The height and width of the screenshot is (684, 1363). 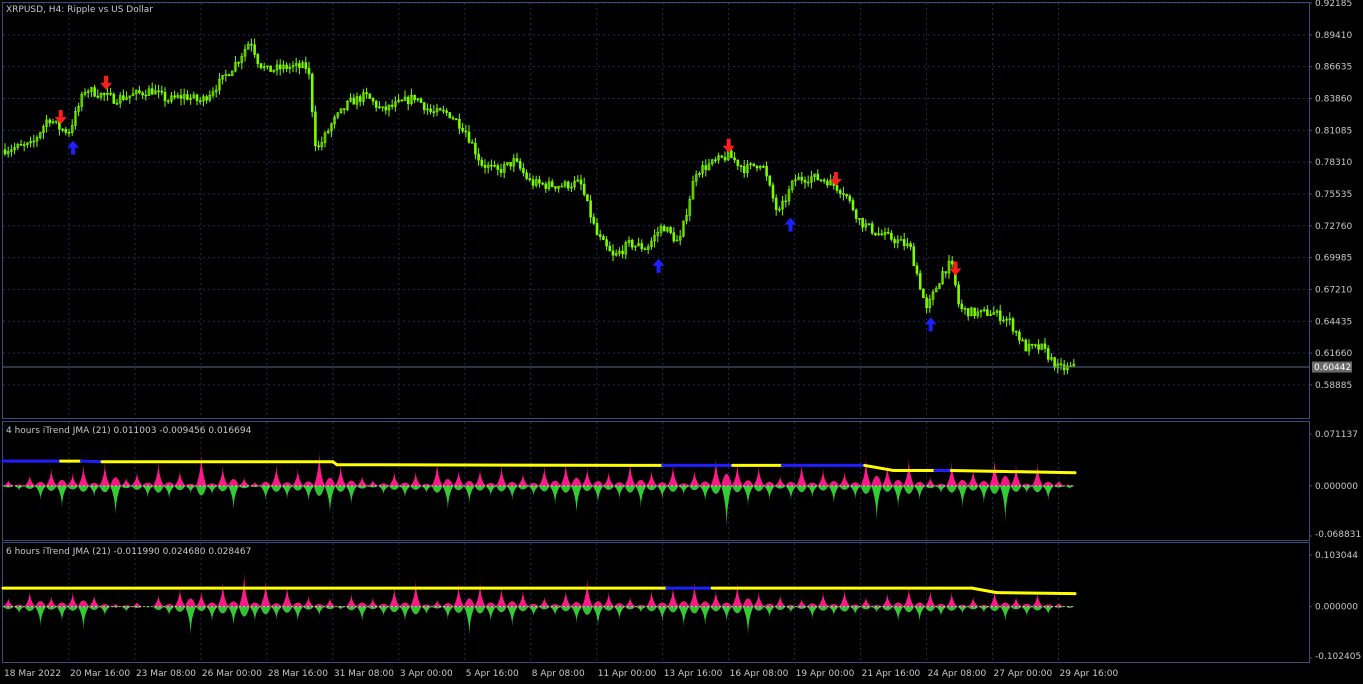 I want to click on indicator-tick-label: 0.071137, so click(x=1336, y=435).